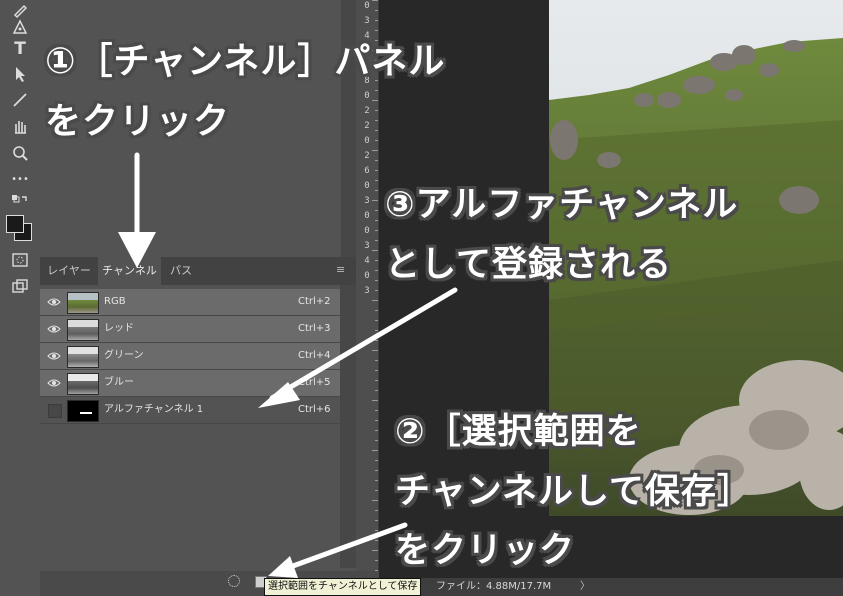  What do you see at coordinates (245, 61) in the screenshot?
I see `callout-step1-line1: ①［チャンネル］パネル` at bounding box center [245, 61].